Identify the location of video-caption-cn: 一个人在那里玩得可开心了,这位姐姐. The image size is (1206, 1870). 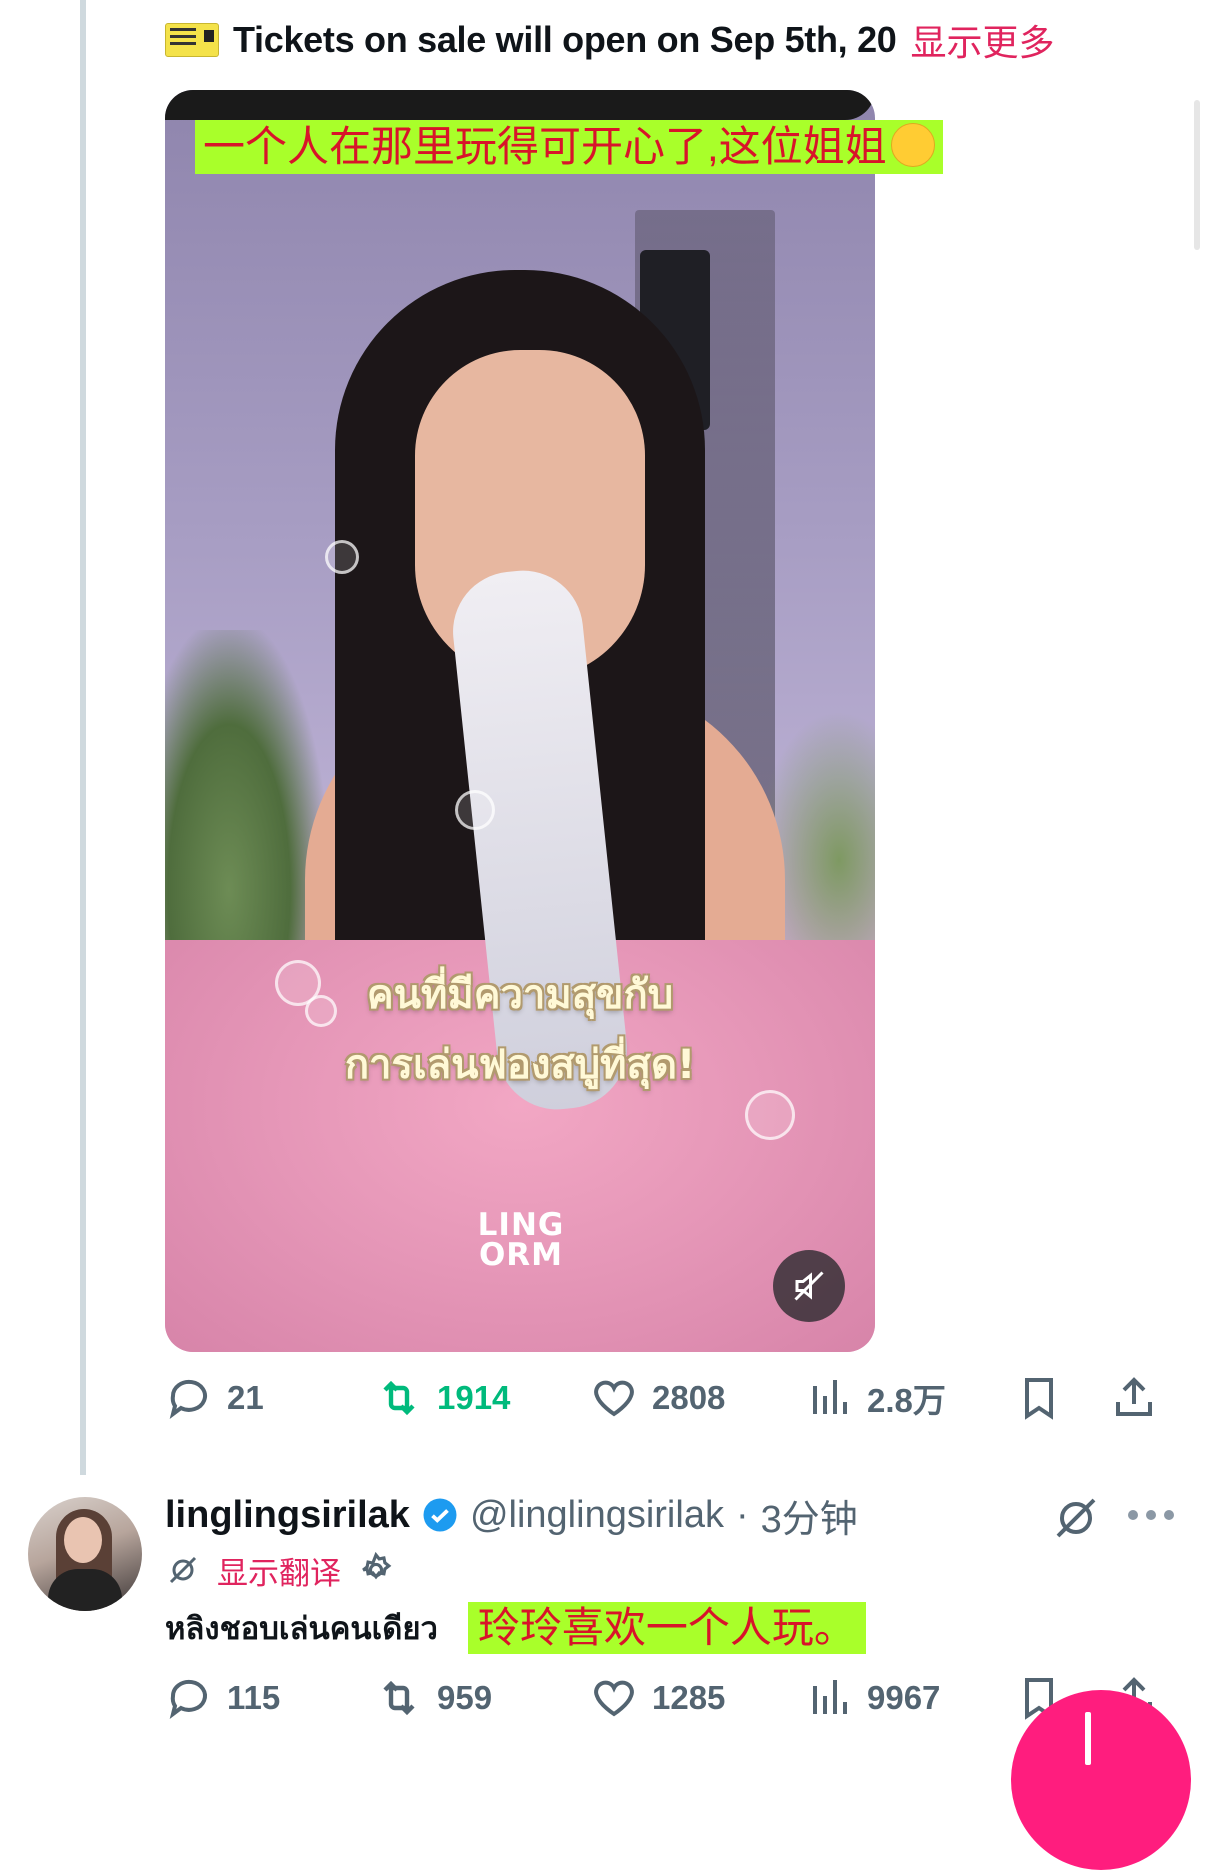
(569, 147).